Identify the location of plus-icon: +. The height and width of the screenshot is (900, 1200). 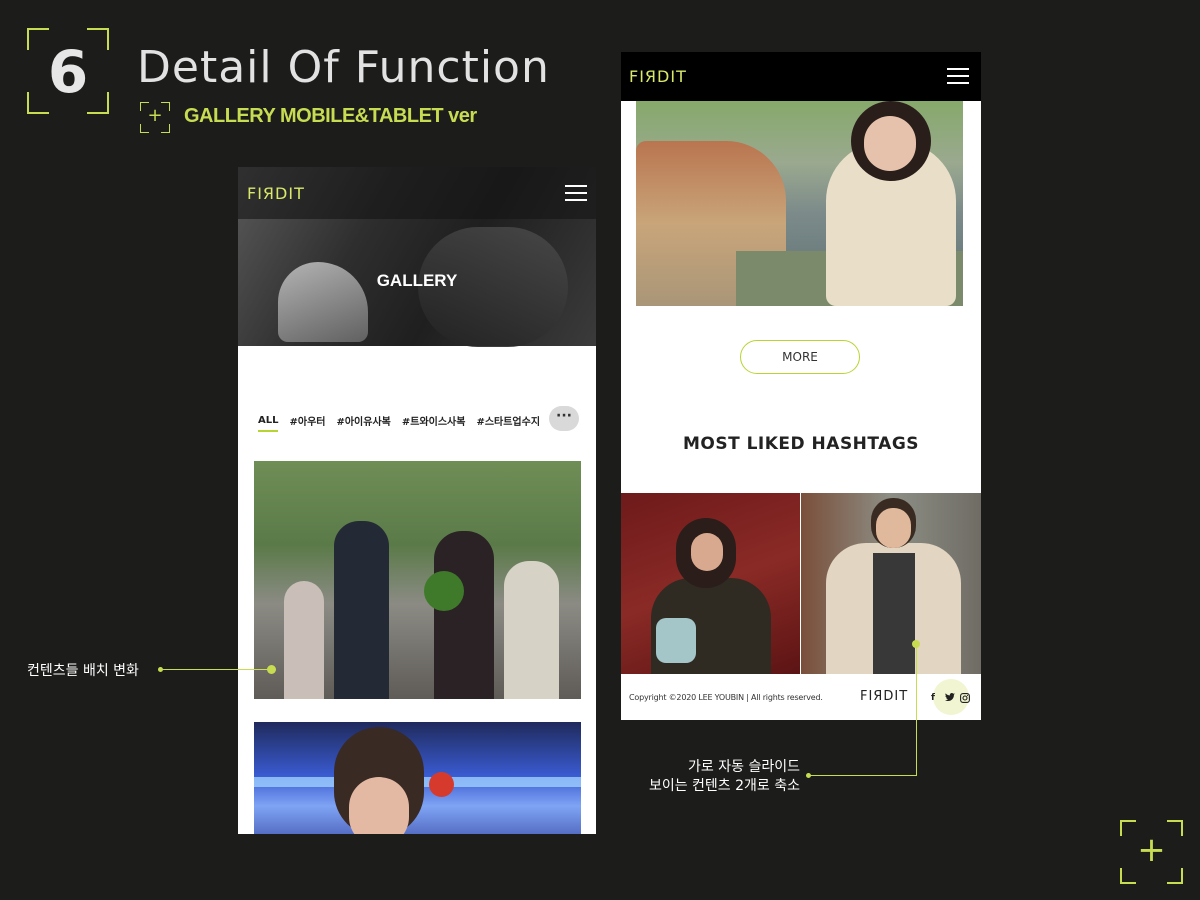
(155, 117).